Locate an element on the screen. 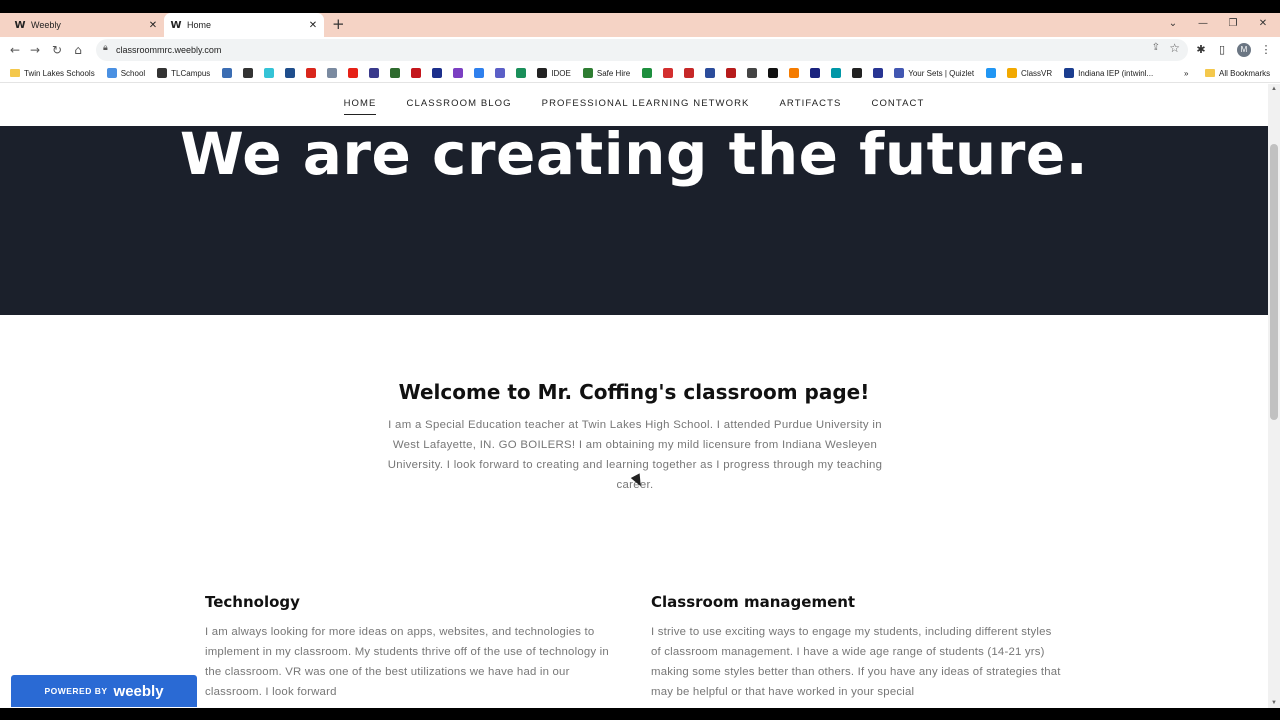 Image resolution: width=1280 pixels, height=720 pixels. page-scrollbar: ▲ ▼ is located at coordinates (1274, 396).